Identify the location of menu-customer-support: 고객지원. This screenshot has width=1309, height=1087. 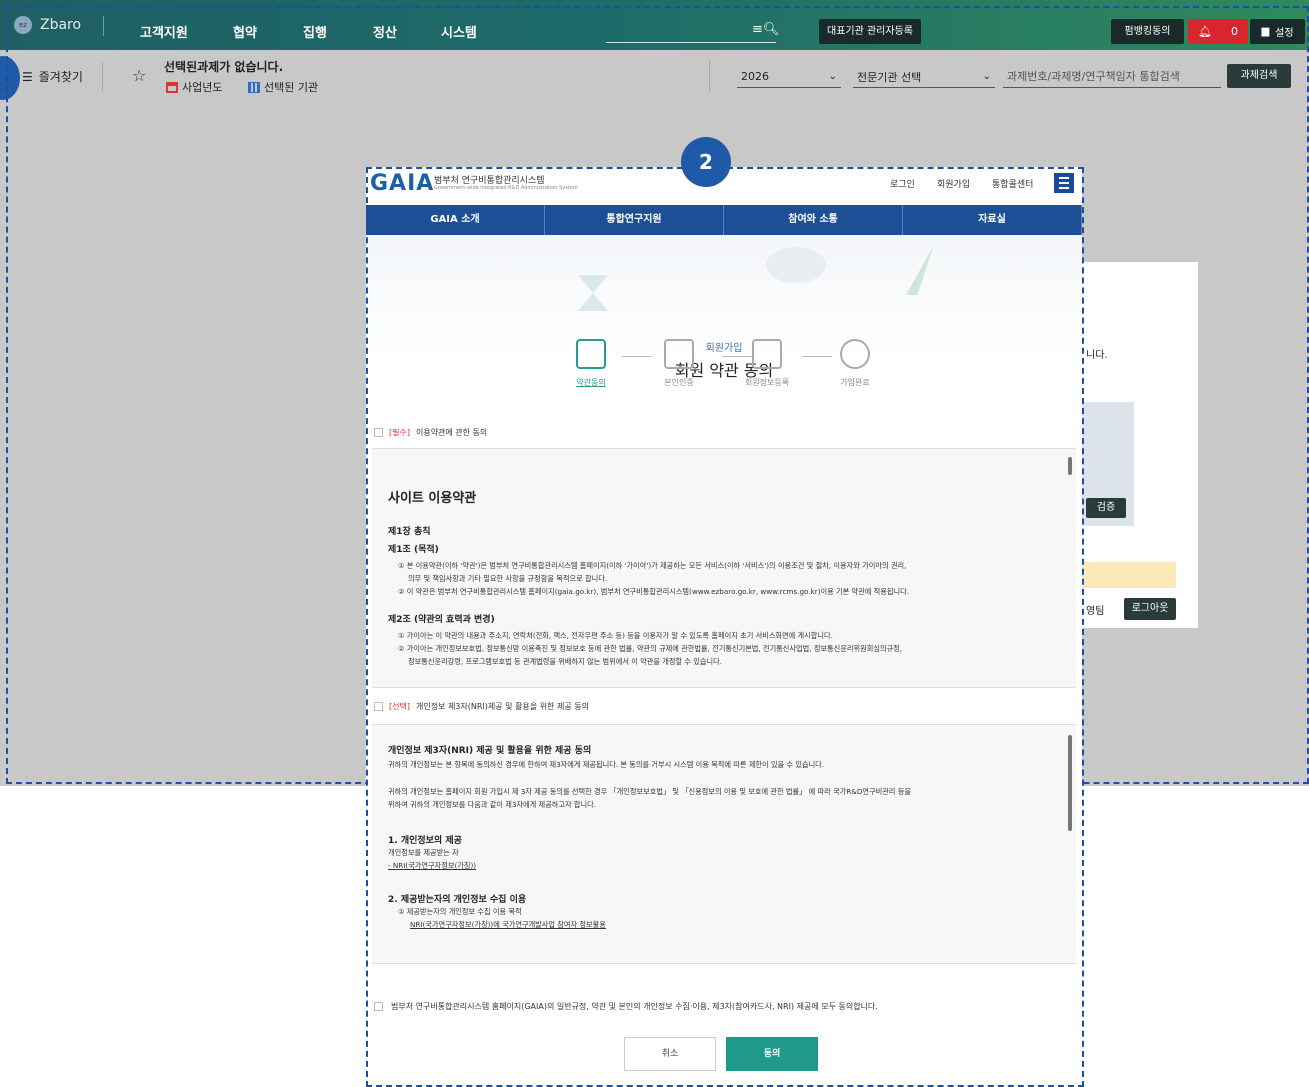
(164, 31).